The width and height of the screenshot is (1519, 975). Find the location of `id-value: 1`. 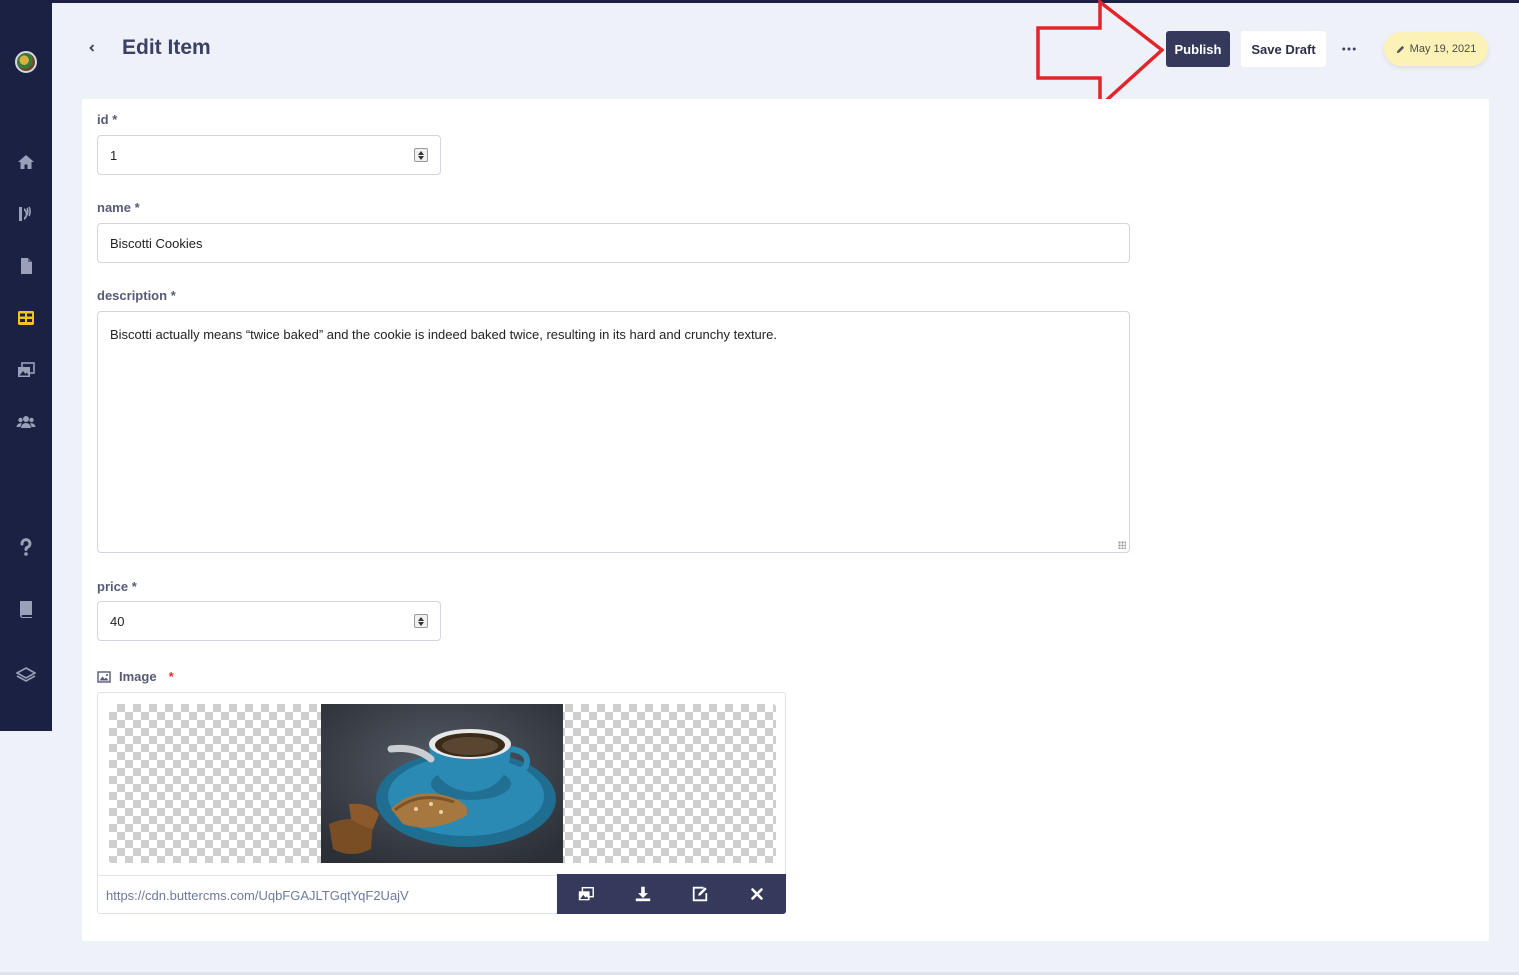

id-value: 1 is located at coordinates (114, 155).